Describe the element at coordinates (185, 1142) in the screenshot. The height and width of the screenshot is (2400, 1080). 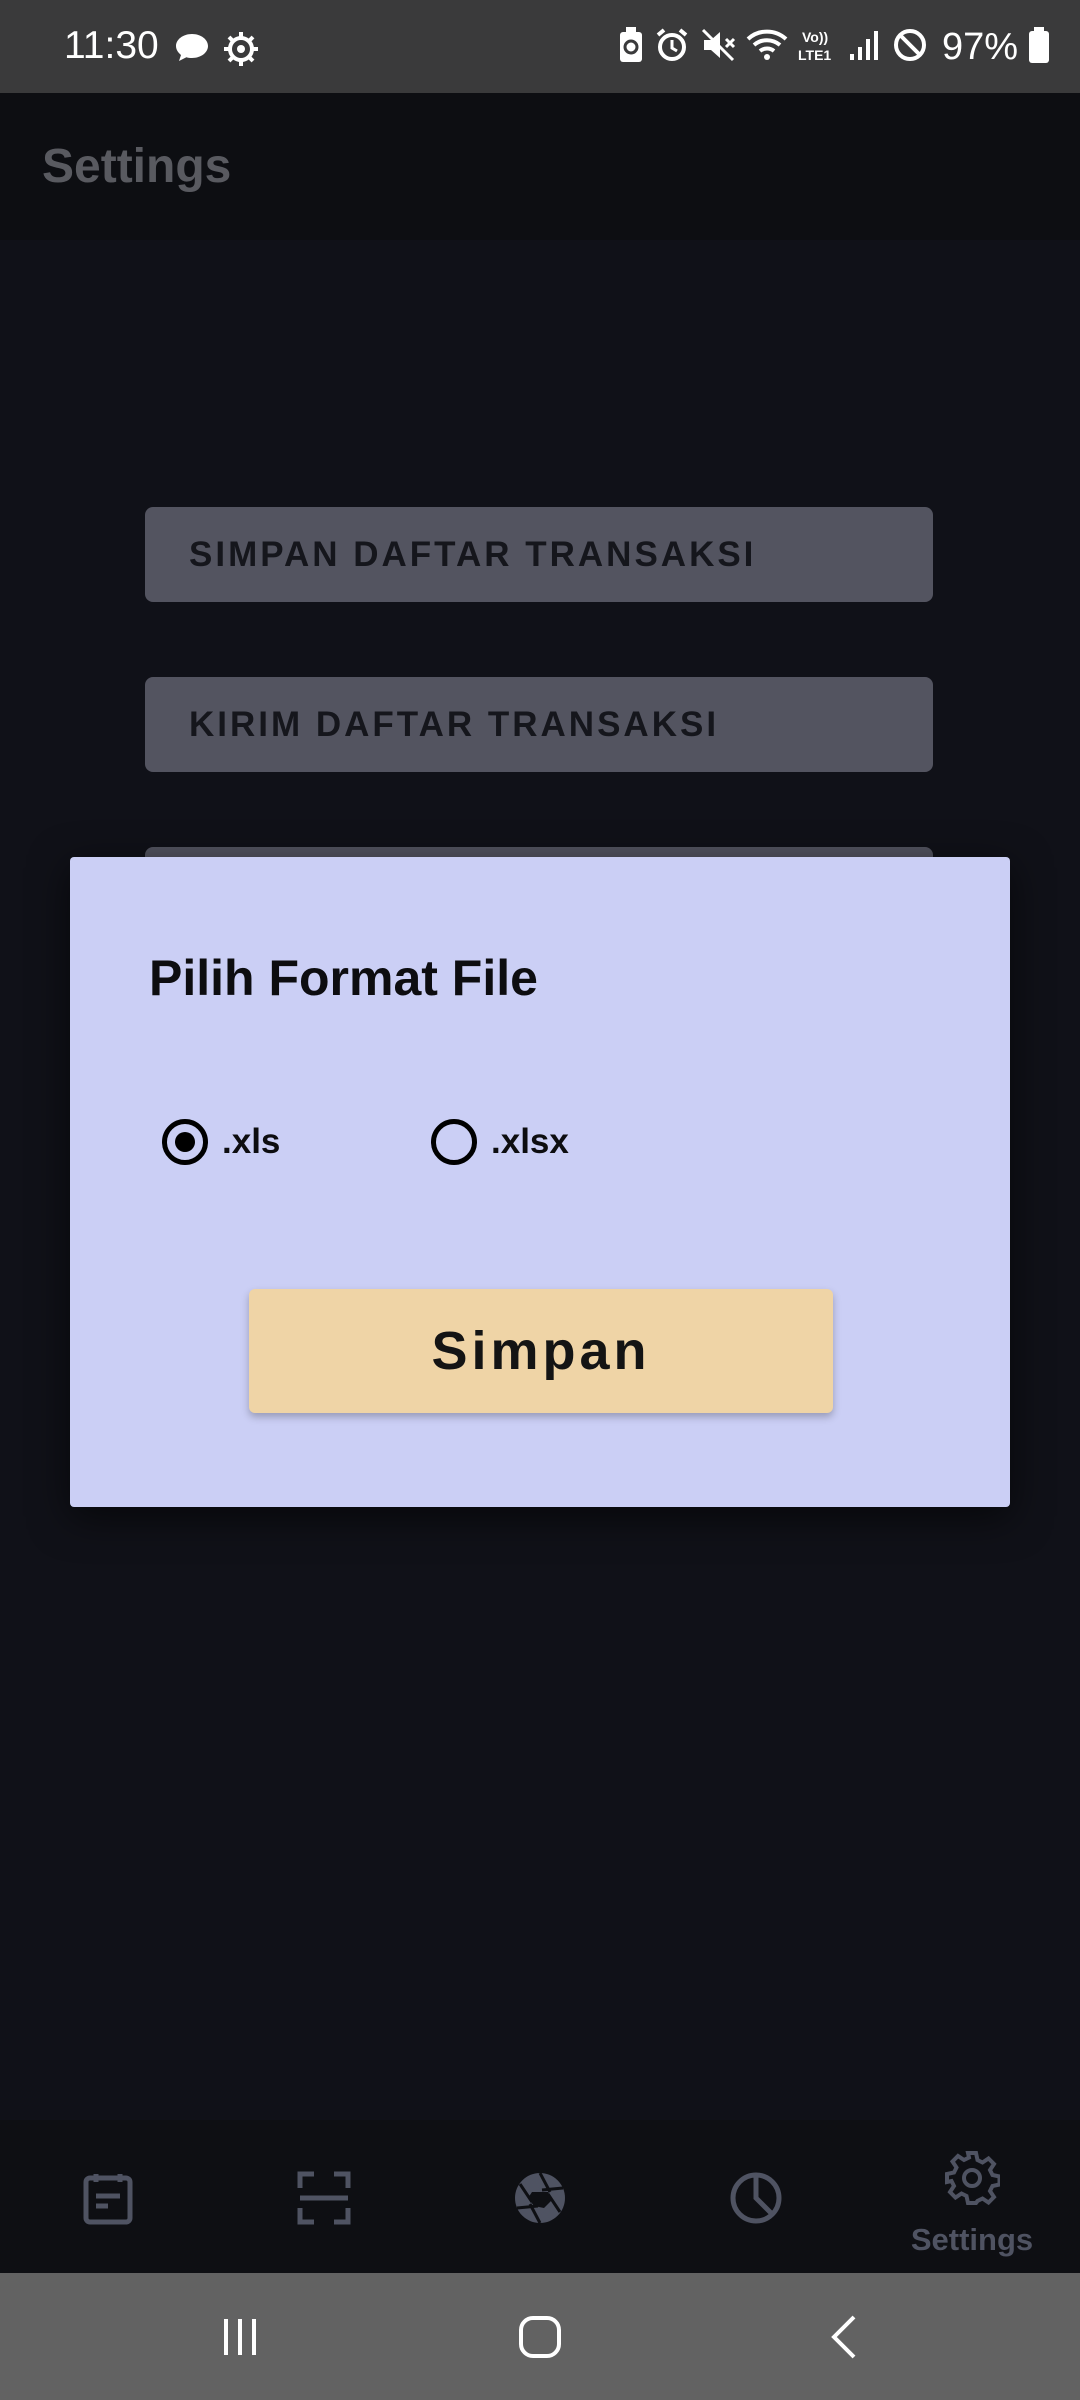
I see `radio-button-checked` at that location.